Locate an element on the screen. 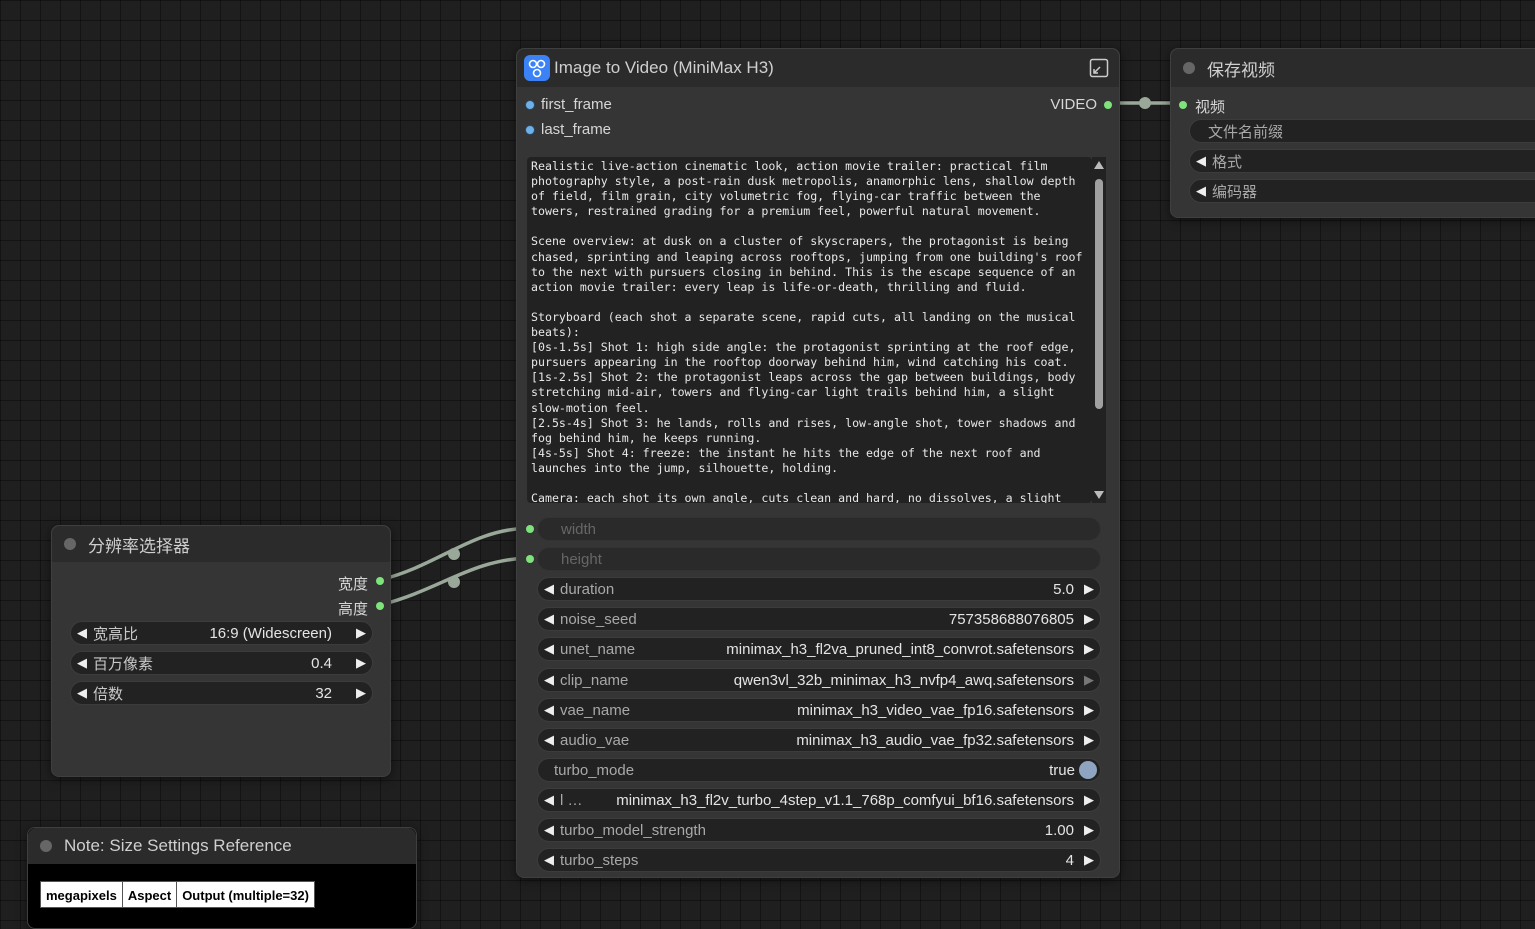 This screenshot has width=1535, height=929. widget-label: width is located at coordinates (579, 529).